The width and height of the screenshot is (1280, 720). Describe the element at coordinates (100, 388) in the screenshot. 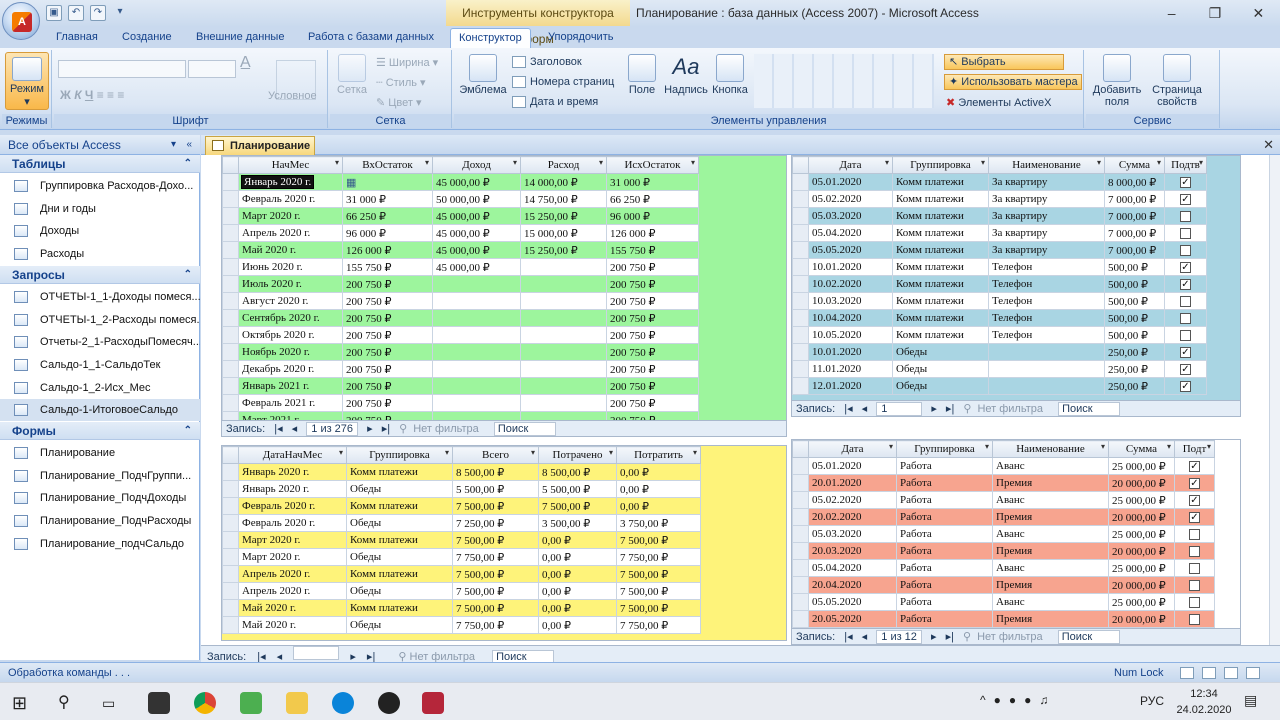

I see `nav-item: Сальдо-1_2-Исх_Мес` at that location.